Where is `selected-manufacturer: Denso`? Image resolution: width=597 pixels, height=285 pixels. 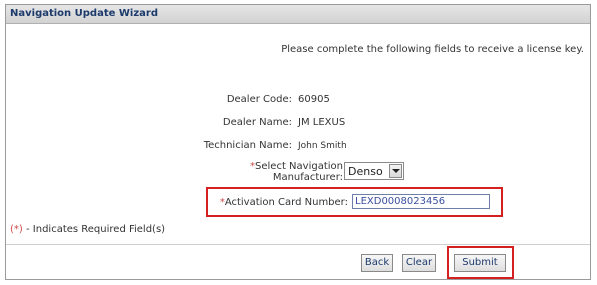
selected-manufacturer: Denso is located at coordinates (365, 171).